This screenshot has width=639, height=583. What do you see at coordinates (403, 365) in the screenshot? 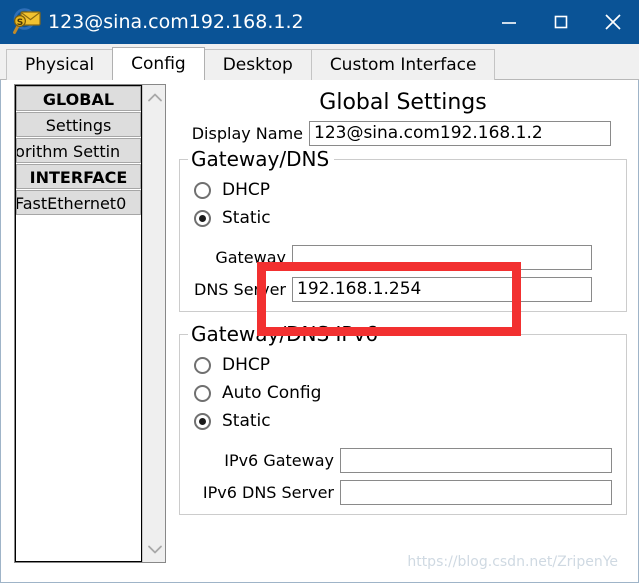
I see `ipv6-dhcp-option: DHCP` at bounding box center [403, 365].